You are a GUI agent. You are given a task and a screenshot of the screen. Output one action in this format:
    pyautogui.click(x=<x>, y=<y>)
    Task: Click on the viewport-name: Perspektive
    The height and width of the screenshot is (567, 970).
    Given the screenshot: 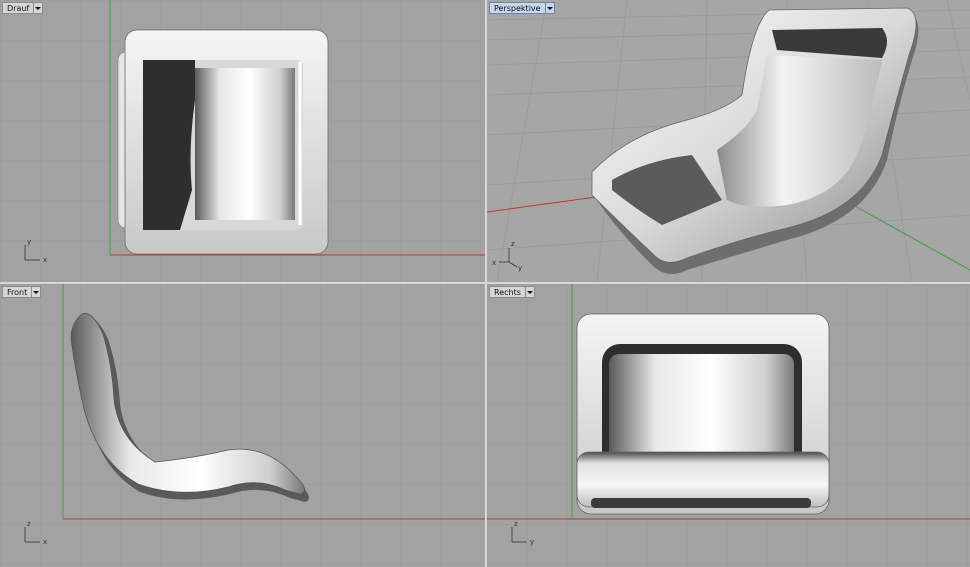 What is the action you would take?
    pyautogui.click(x=517, y=8)
    